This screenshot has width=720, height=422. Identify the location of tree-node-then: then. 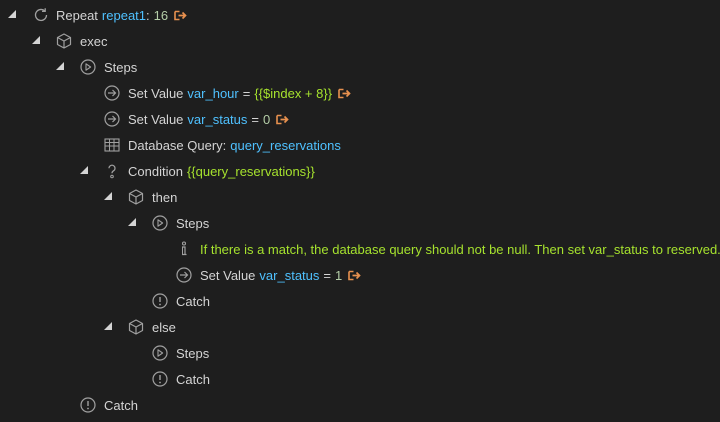
(360, 197).